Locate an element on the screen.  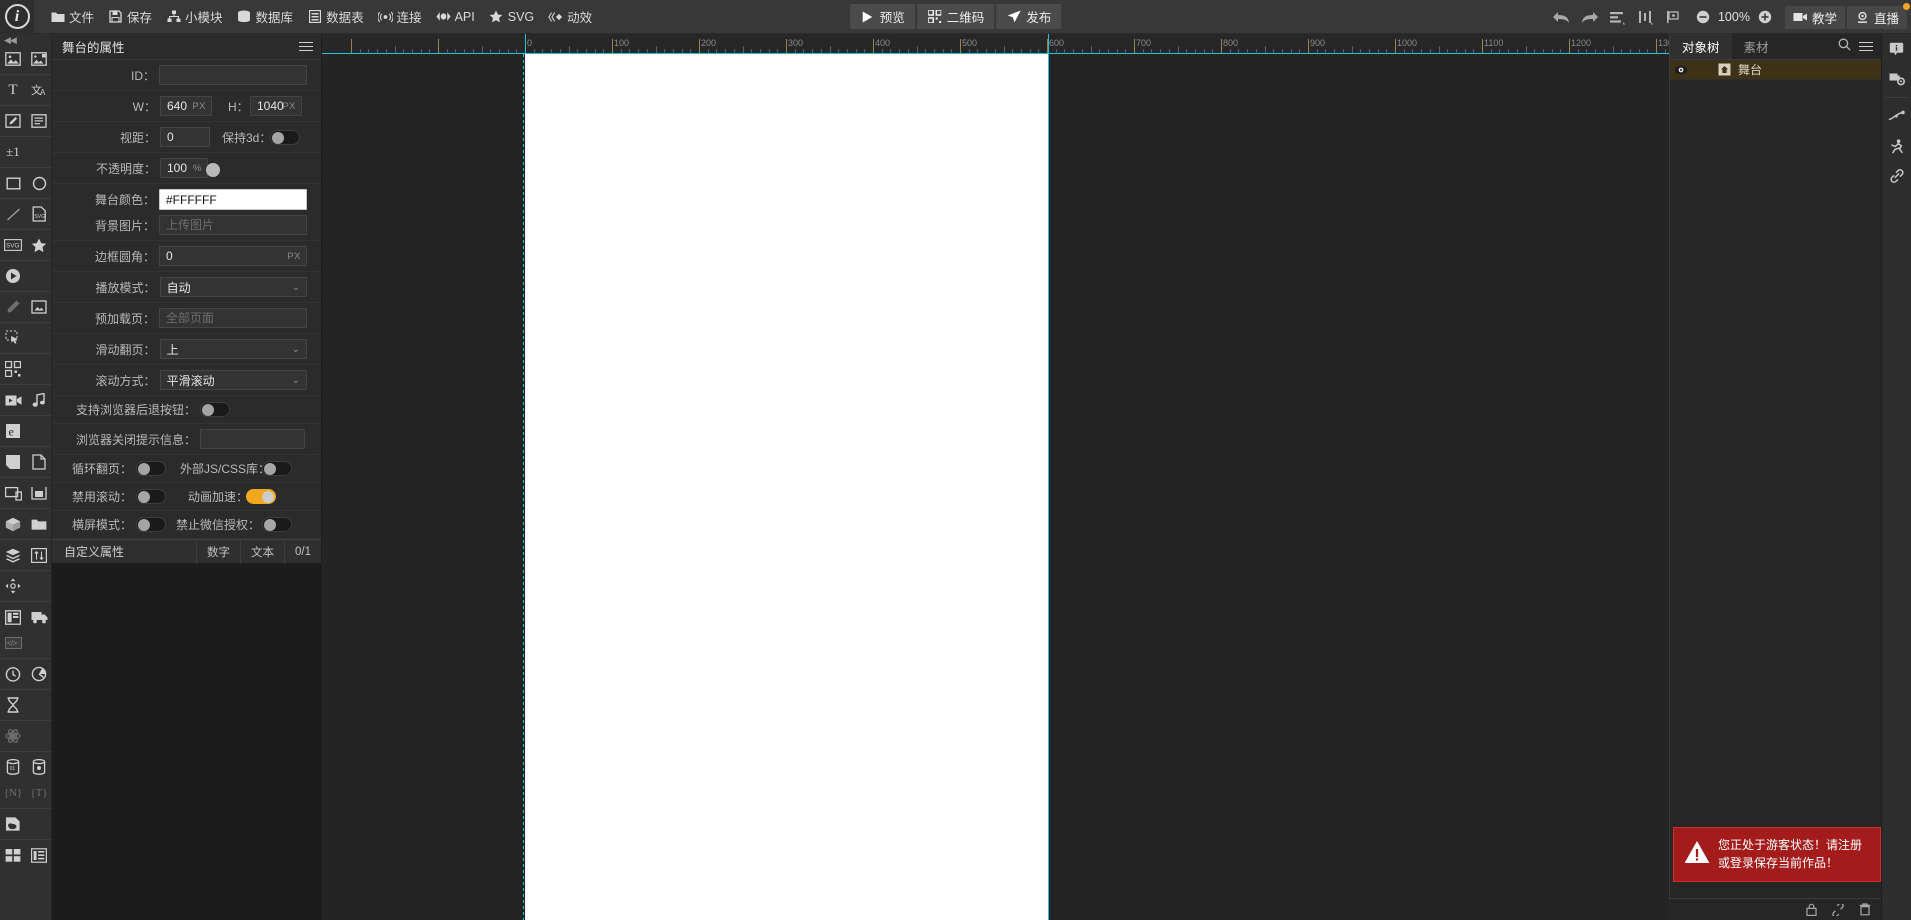
opacity-slider-knob is located at coordinates (213, 170).